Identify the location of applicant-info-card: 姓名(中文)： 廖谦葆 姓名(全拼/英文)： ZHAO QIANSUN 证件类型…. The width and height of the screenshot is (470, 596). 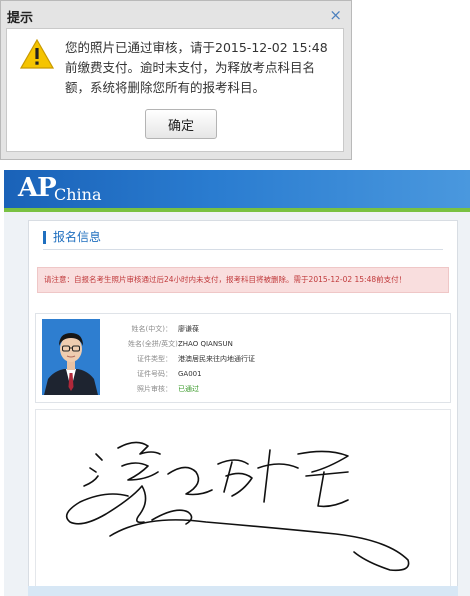
(243, 358).